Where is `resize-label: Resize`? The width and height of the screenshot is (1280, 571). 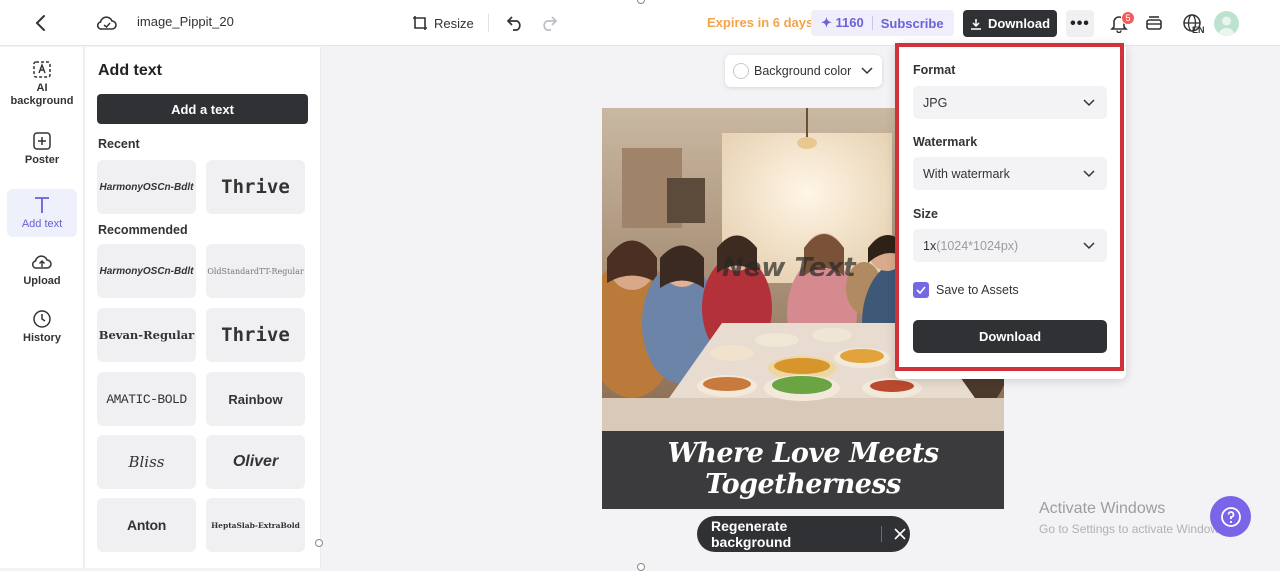
resize-label: Resize is located at coordinates (454, 23).